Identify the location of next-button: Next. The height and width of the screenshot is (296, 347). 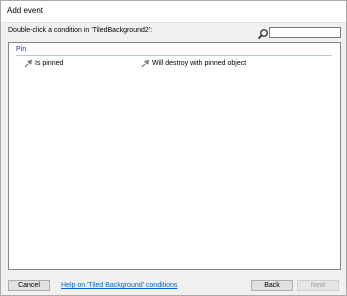
(318, 285).